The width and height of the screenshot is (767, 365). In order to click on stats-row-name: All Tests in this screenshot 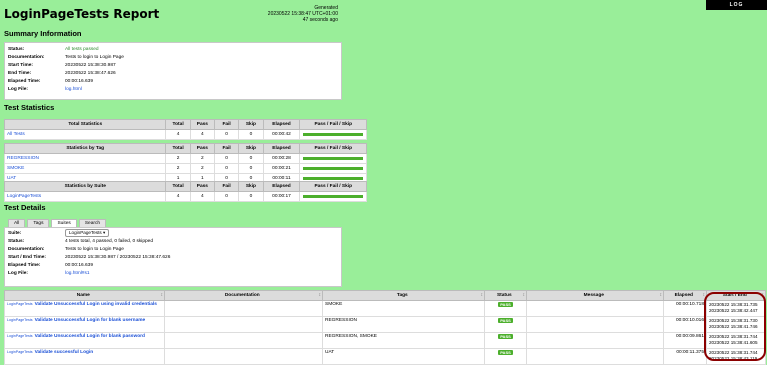, I will do `click(85, 134)`.